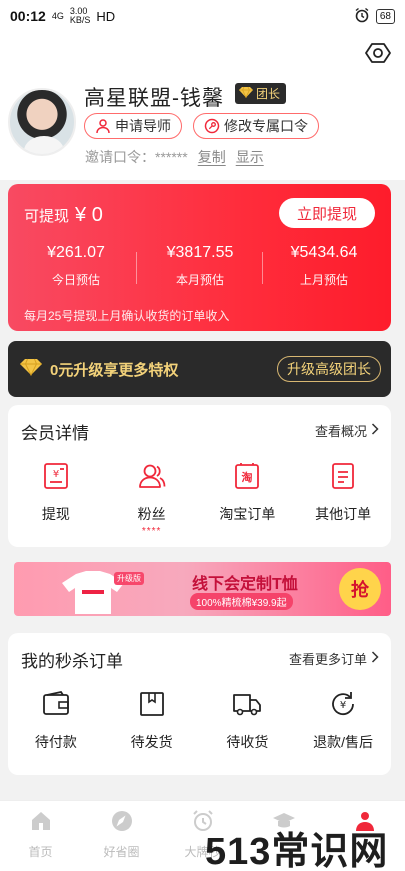 Image resolution: width=405 pixels, height=871 pixels. I want to click on grid-item-other-orders: 其他订单, so click(343, 499).